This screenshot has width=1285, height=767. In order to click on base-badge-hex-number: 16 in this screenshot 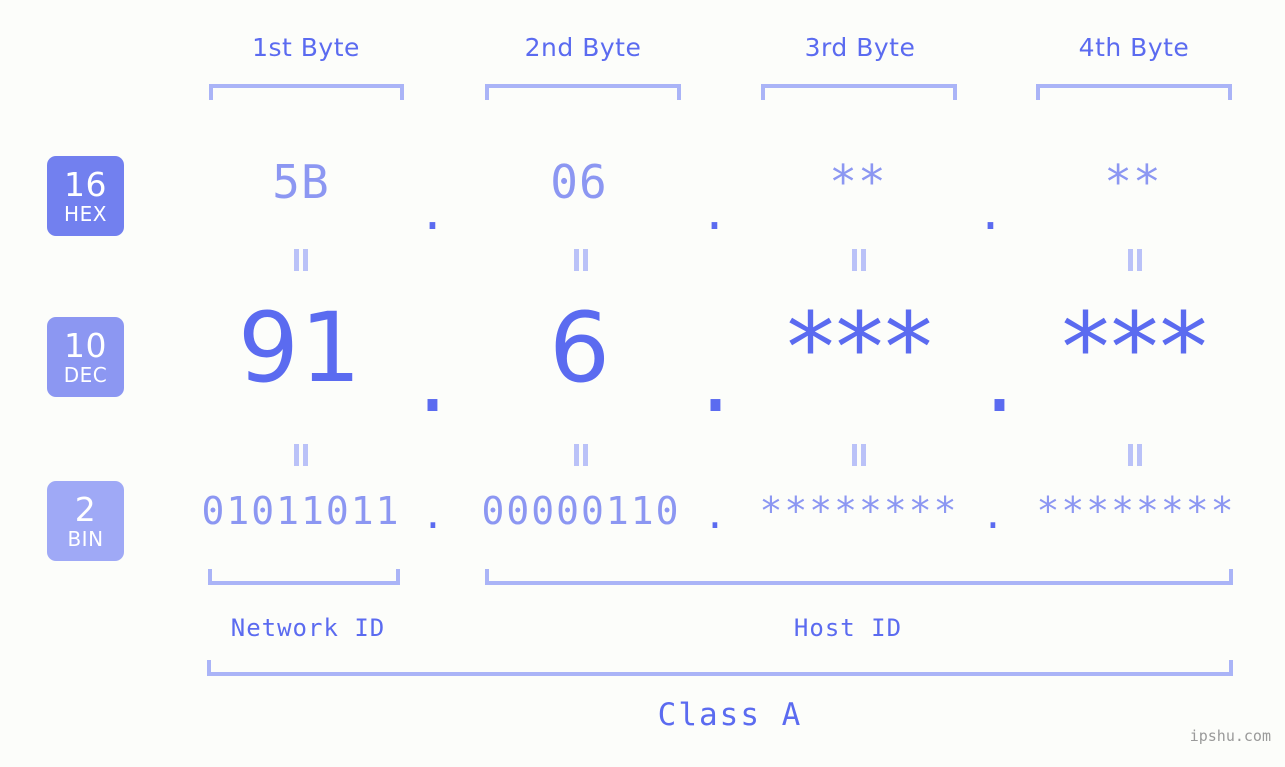, I will do `click(85, 184)`.